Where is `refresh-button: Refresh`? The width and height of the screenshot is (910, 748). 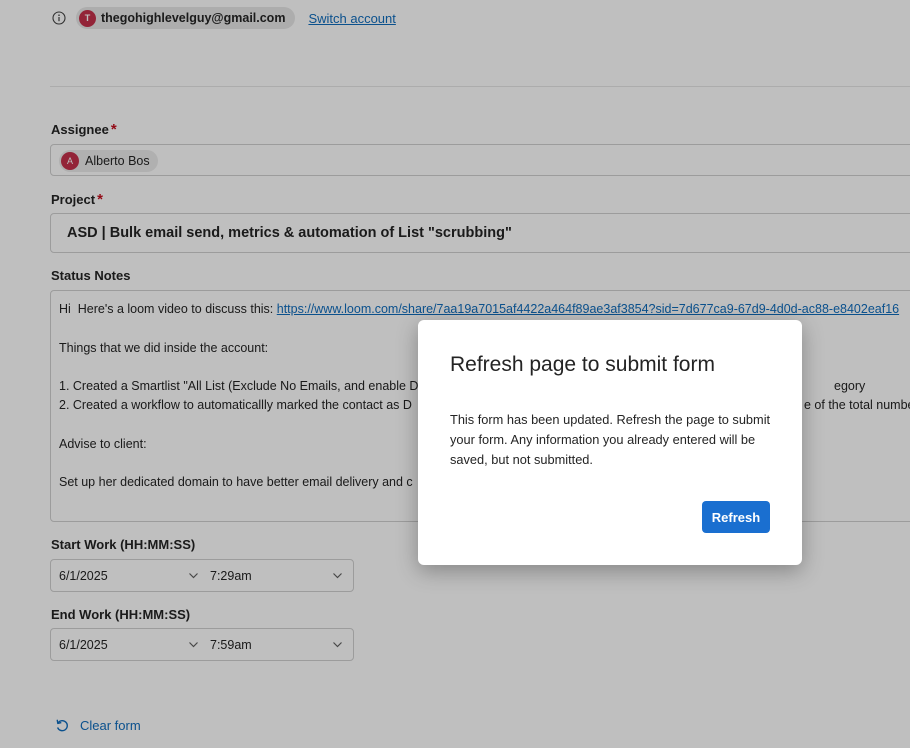
refresh-button: Refresh is located at coordinates (736, 517).